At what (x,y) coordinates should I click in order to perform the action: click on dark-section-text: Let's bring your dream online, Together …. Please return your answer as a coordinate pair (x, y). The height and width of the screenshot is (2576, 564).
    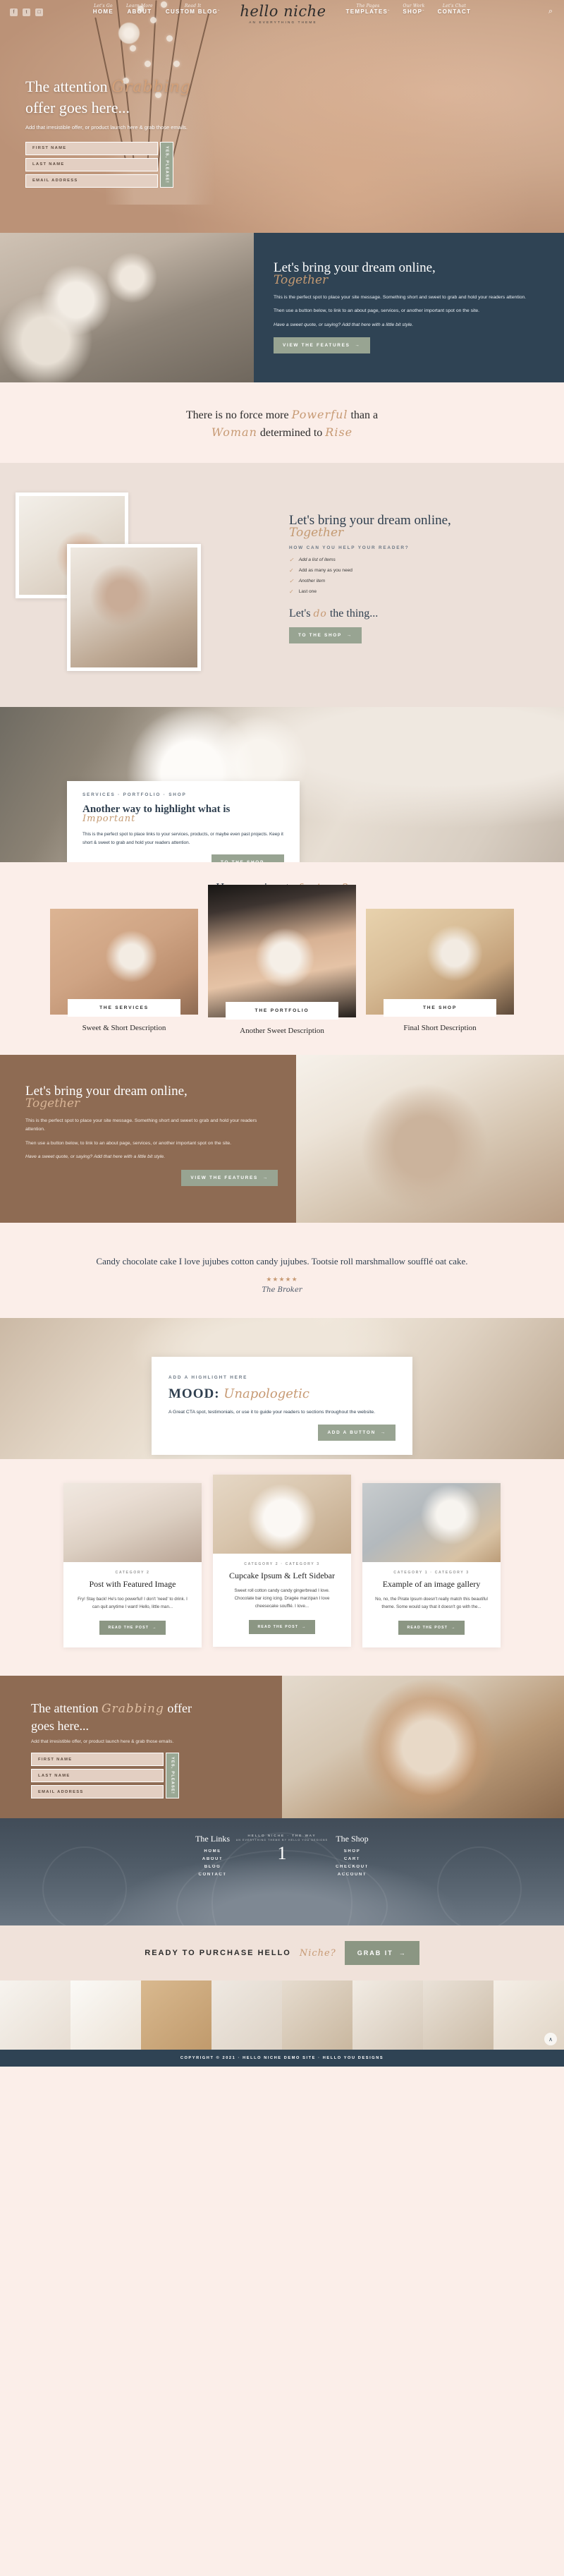
    Looking at the image, I should click on (409, 308).